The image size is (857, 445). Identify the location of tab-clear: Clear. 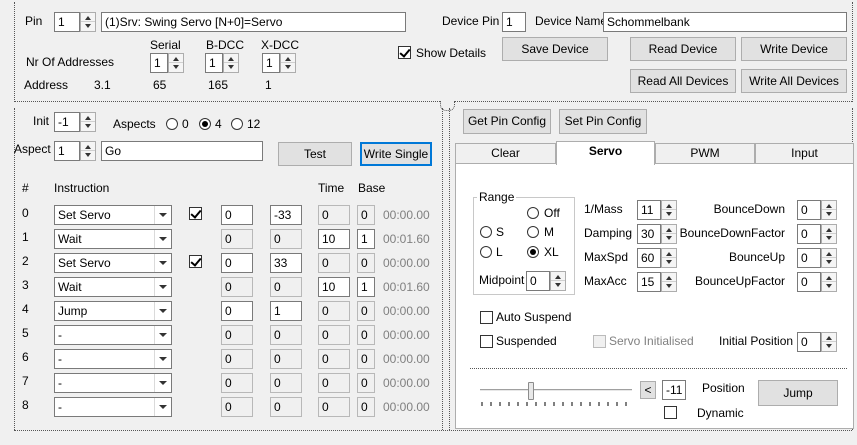
(505, 153).